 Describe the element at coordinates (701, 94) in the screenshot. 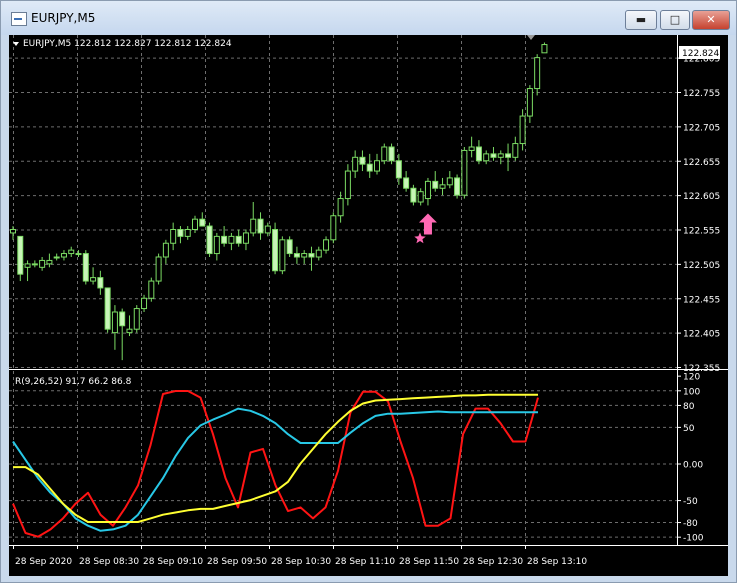

I see `price-tick-label: 122.755` at that location.